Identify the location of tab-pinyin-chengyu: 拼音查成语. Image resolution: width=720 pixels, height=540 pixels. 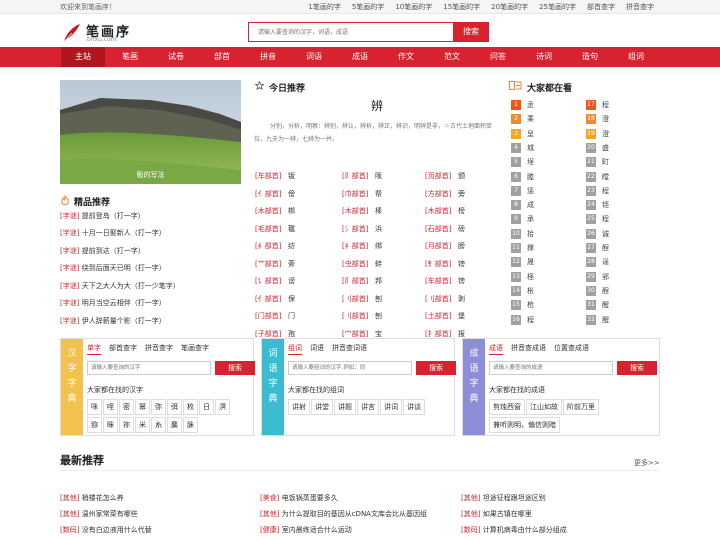
(528, 348).